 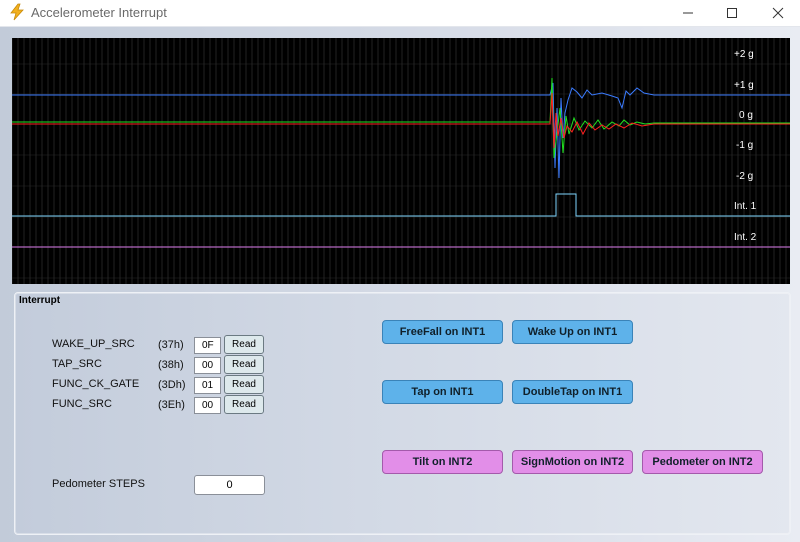 I want to click on register-name: WAKE_UP_SRC, so click(x=93, y=344).